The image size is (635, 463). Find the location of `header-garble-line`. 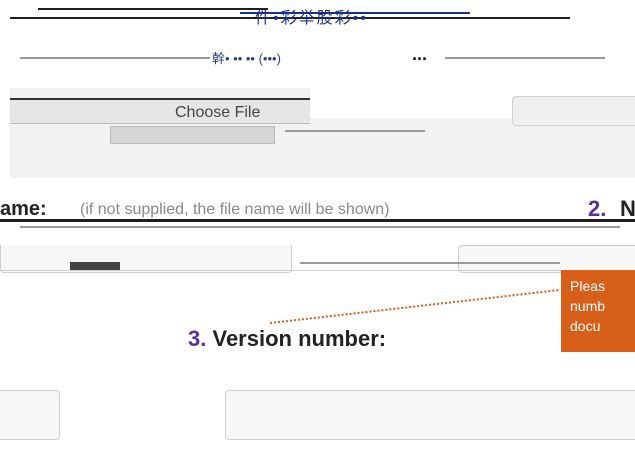

header-garble-line is located at coordinates (153, 9).